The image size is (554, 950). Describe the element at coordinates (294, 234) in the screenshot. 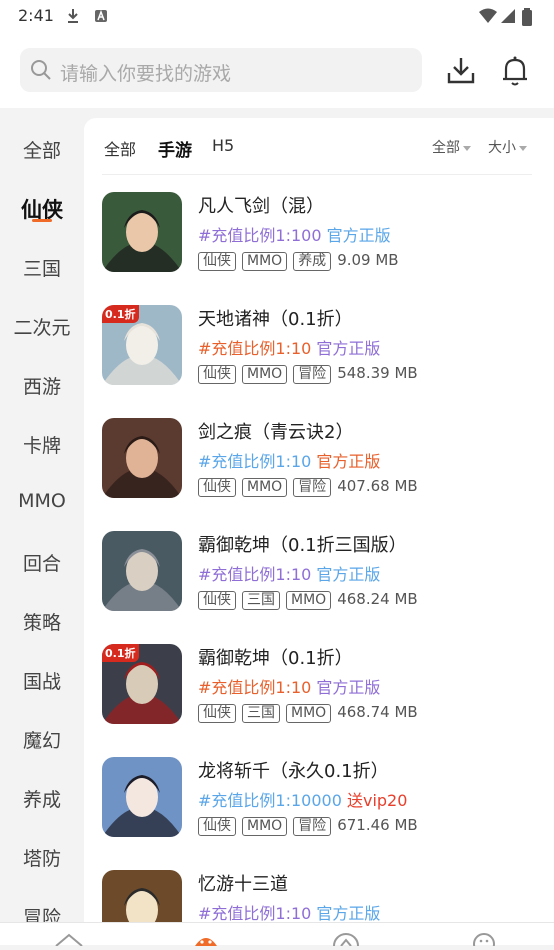

I see `game-promo: #充值比例1:100 官方正版` at that location.